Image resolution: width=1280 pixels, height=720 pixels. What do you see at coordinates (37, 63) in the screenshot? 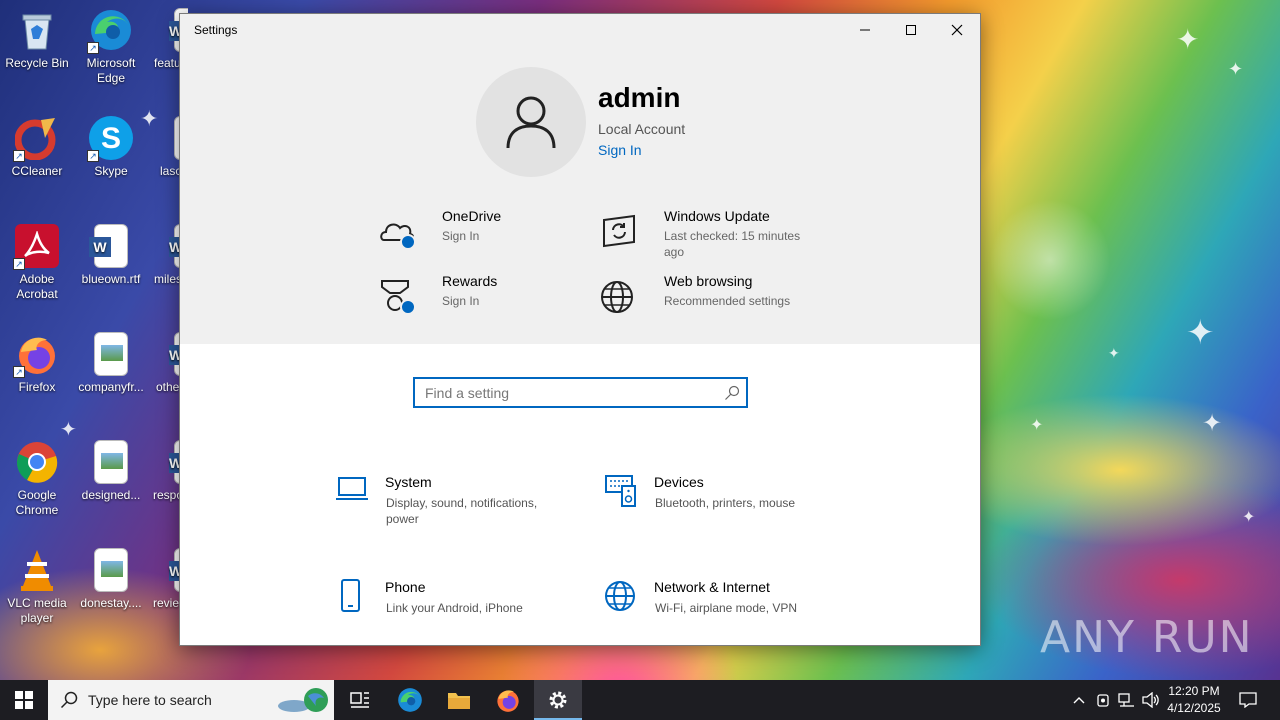
I see `desktop-icon-label: Recycle Bin` at bounding box center [37, 63].